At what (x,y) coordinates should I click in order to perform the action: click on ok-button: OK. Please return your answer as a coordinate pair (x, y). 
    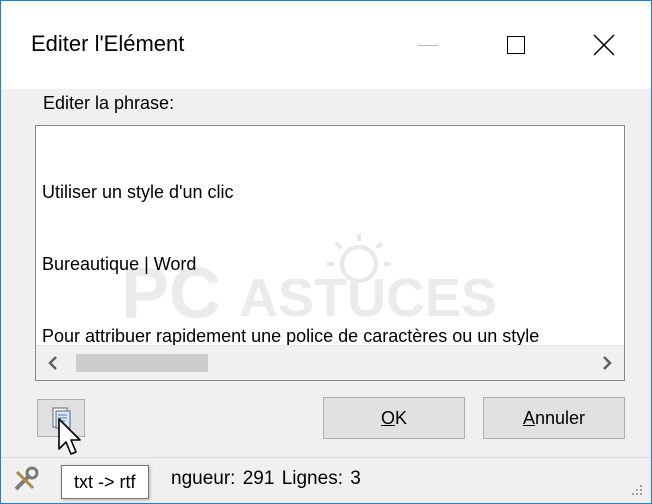
    Looking at the image, I should click on (394, 418).